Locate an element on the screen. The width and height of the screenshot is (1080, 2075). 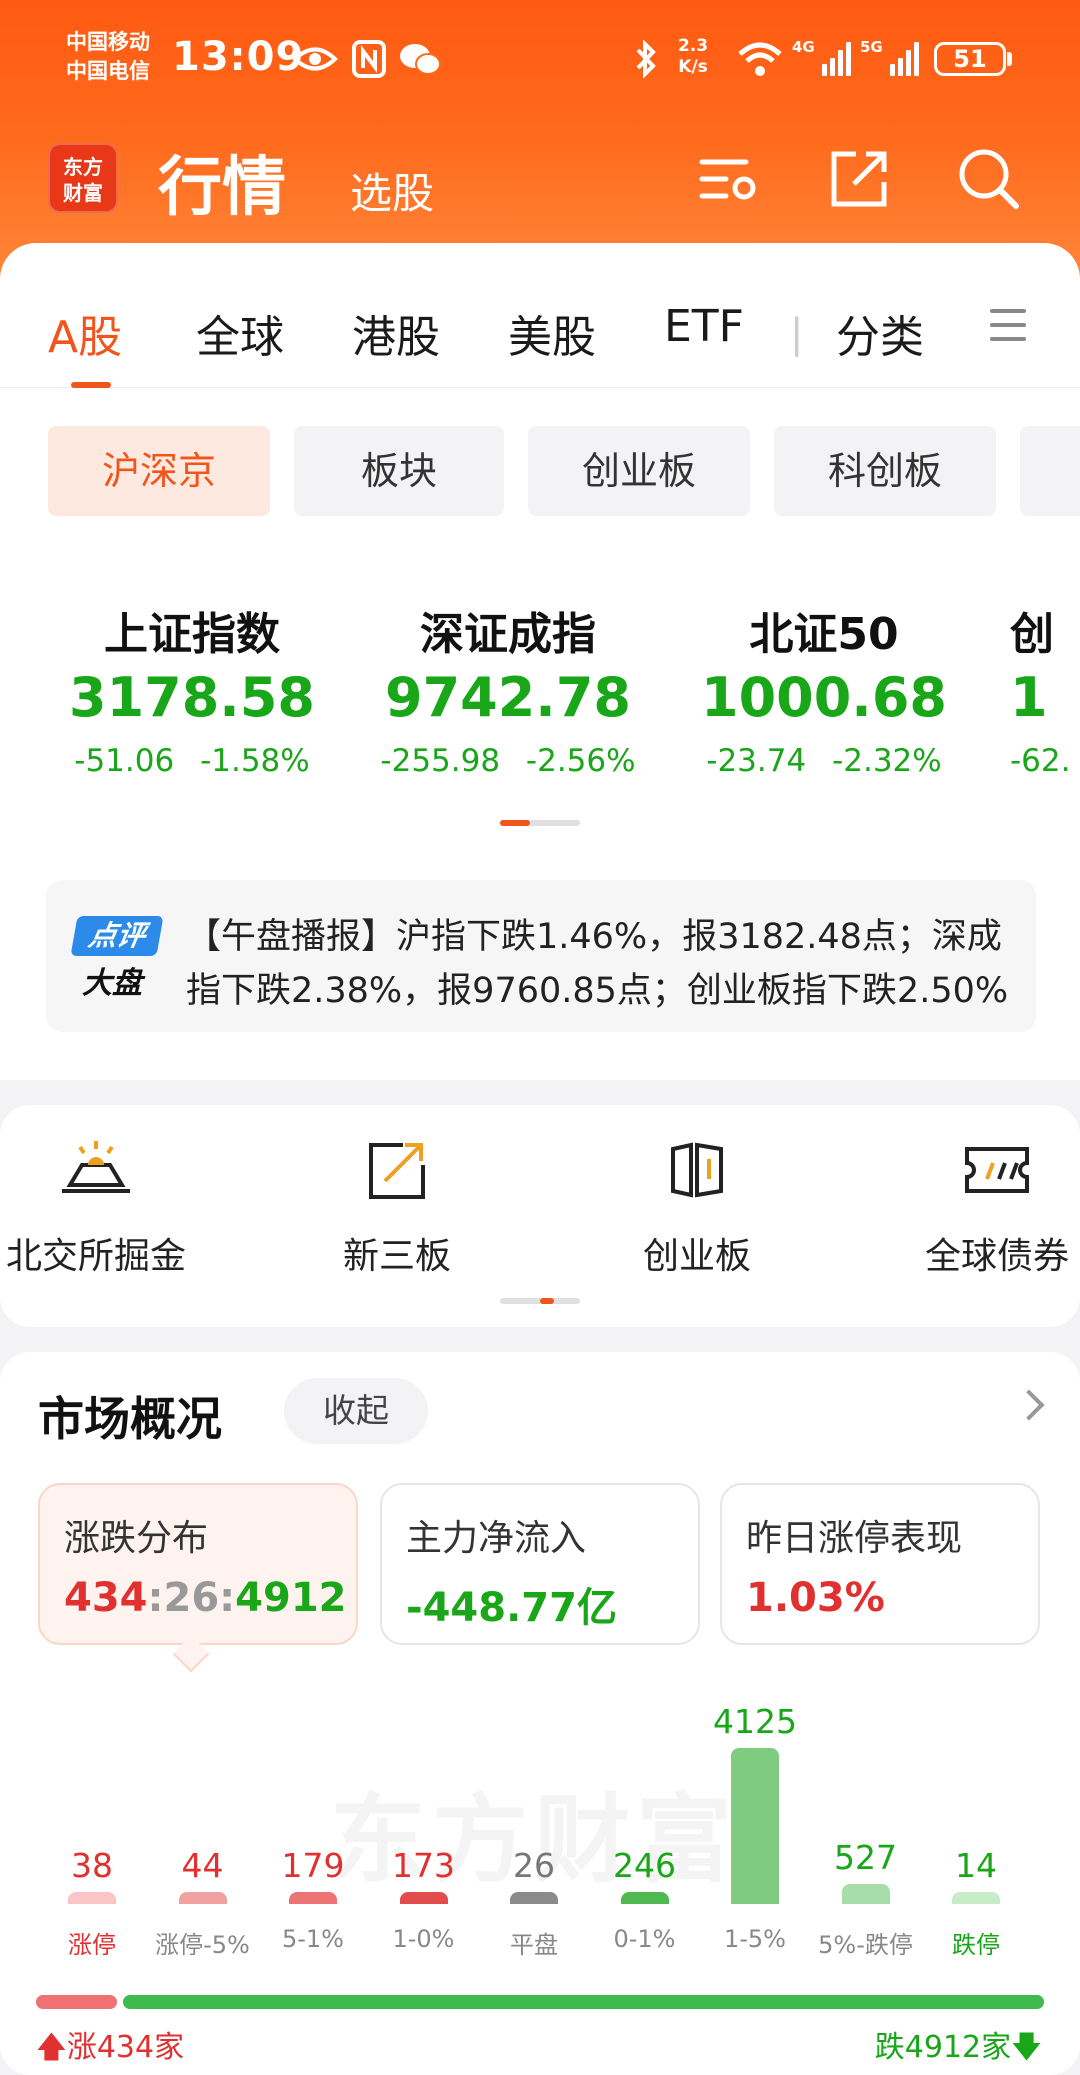
share-icon is located at coordinates (859, 179).